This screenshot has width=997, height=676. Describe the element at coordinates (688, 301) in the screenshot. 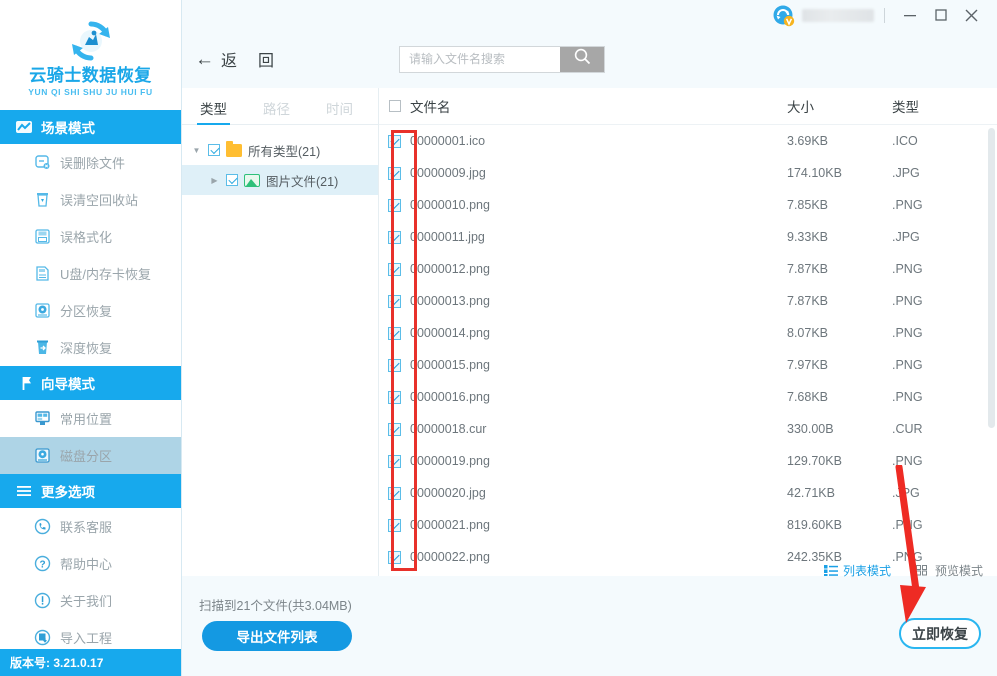

I see `table-row: 00000013.png 7.87KB .PNG` at that location.